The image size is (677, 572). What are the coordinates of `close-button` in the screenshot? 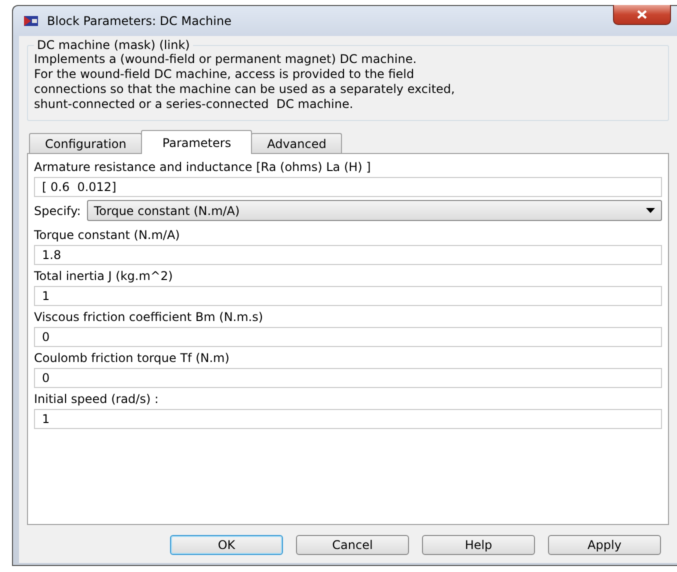 It's located at (642, 15).